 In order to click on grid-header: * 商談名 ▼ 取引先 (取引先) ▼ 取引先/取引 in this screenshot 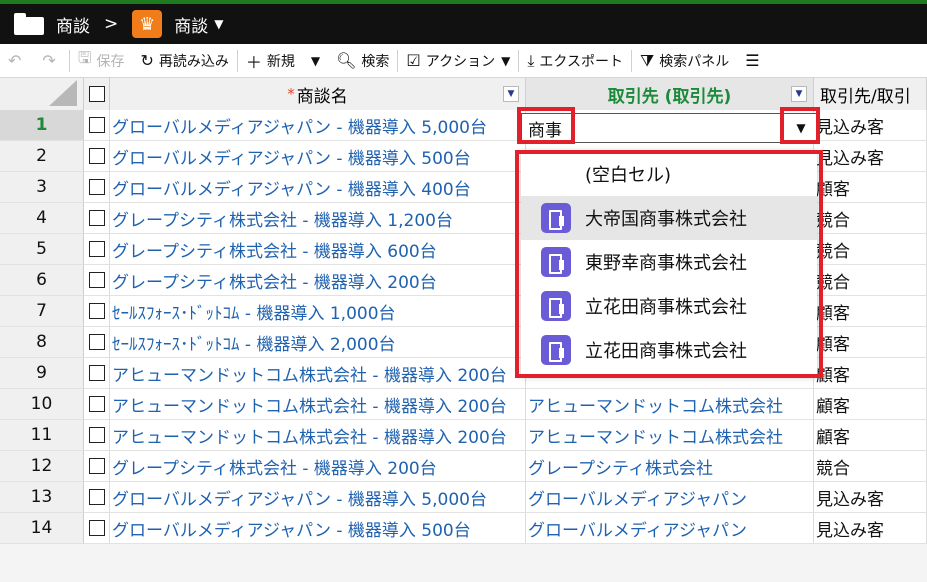, I will do `click(463, 94)`.